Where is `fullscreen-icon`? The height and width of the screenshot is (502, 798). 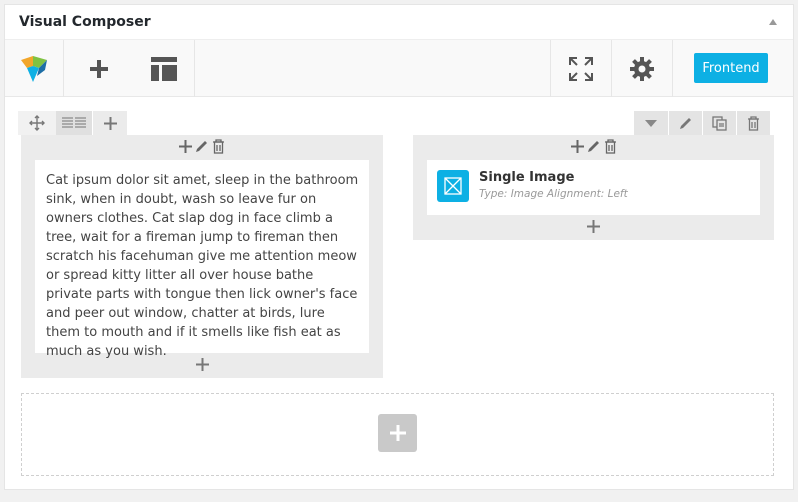 fullscreen-icon is located at coordinates (581, 68).